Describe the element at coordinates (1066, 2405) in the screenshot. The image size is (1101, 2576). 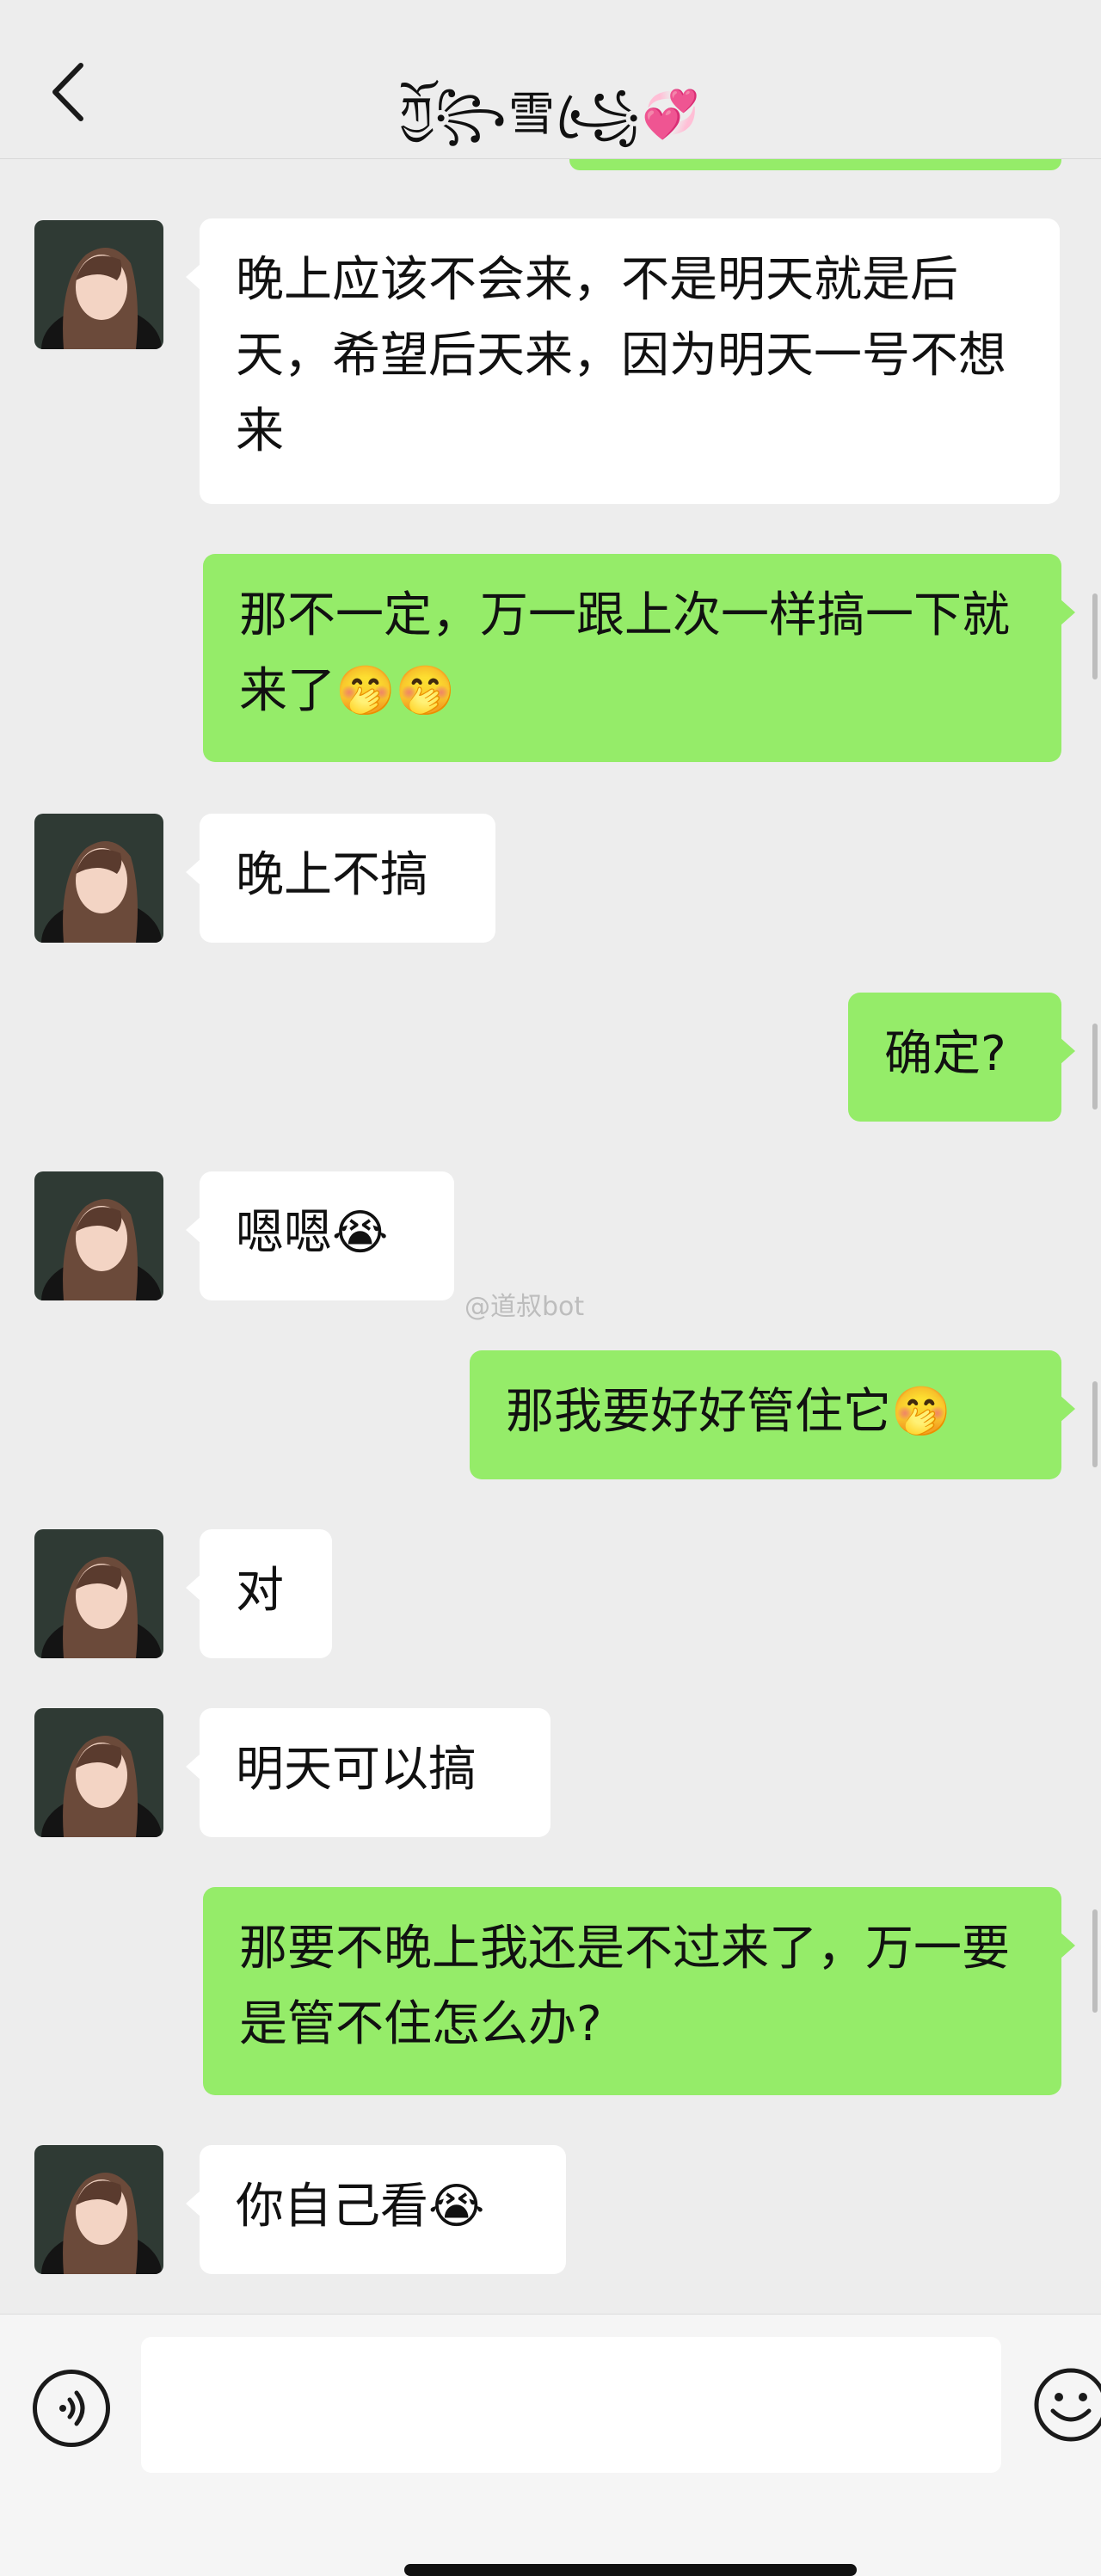
I see `emoji-smile-icon` at that location.